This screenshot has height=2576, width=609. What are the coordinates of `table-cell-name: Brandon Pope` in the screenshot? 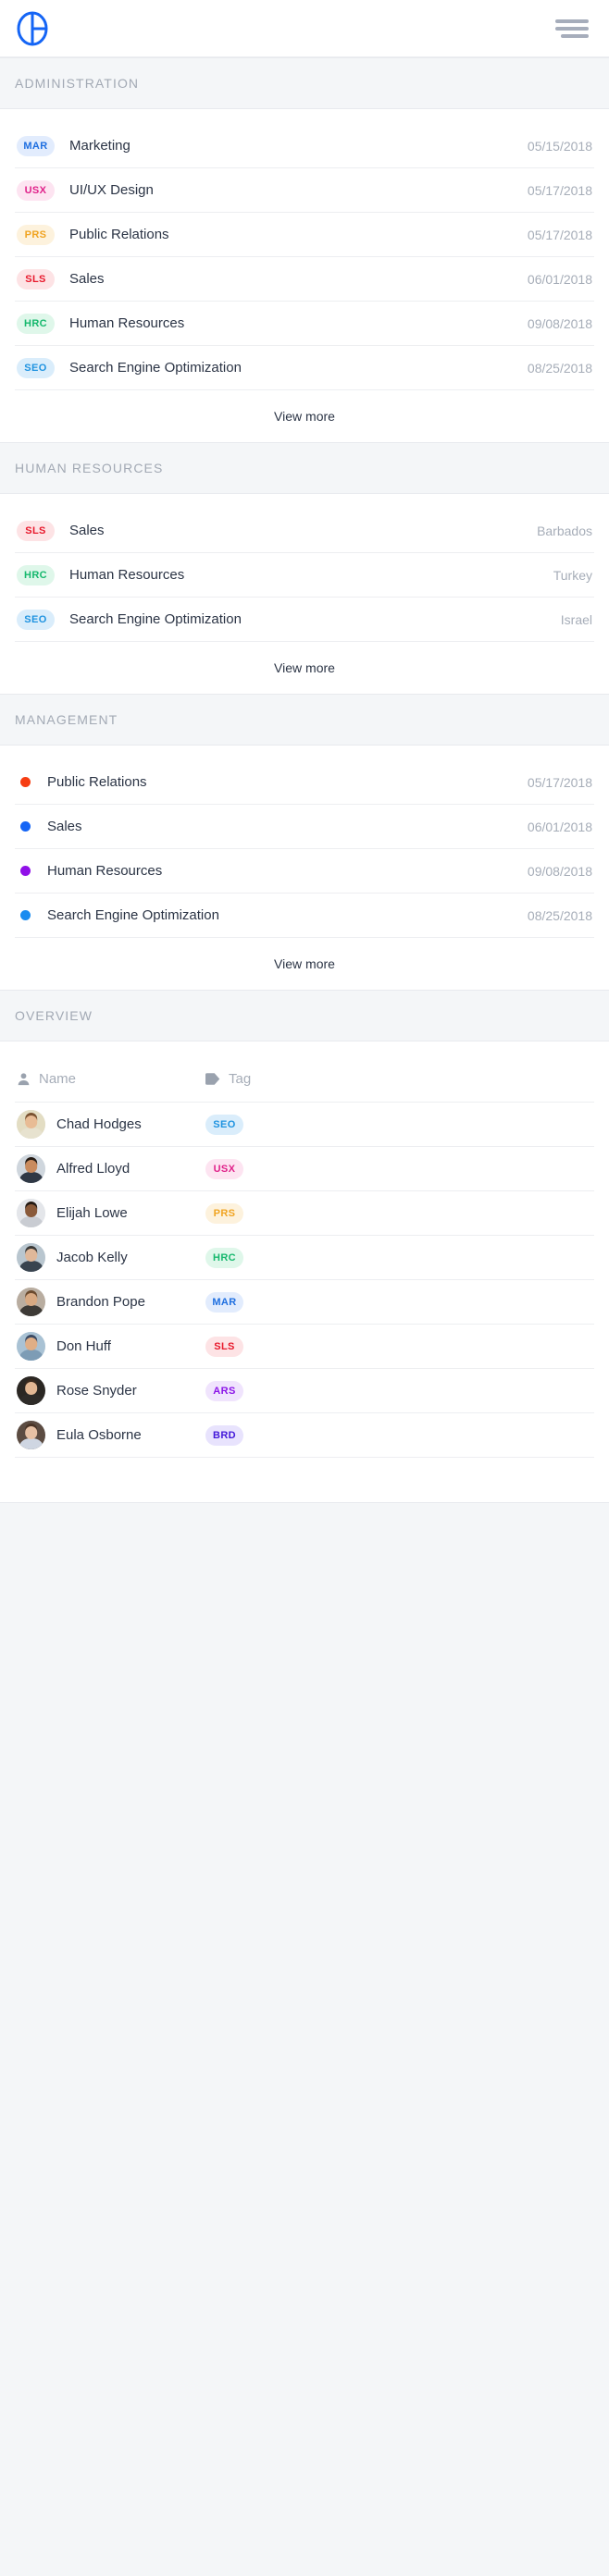 It's located at (111, 1302).